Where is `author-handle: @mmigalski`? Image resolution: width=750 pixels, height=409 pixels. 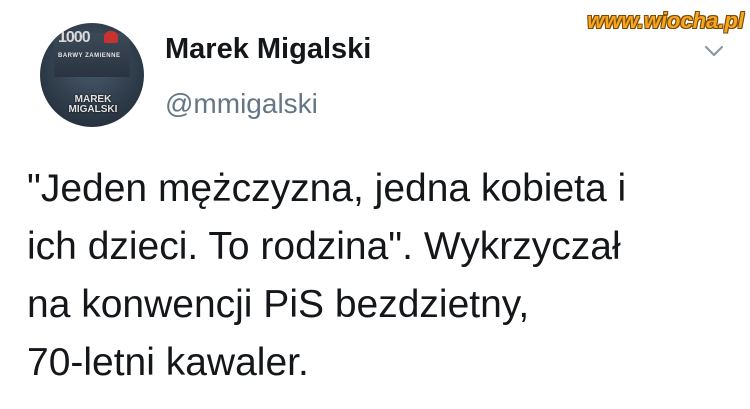
author-handle: @mmigalski is located at coordinates (241, 104).